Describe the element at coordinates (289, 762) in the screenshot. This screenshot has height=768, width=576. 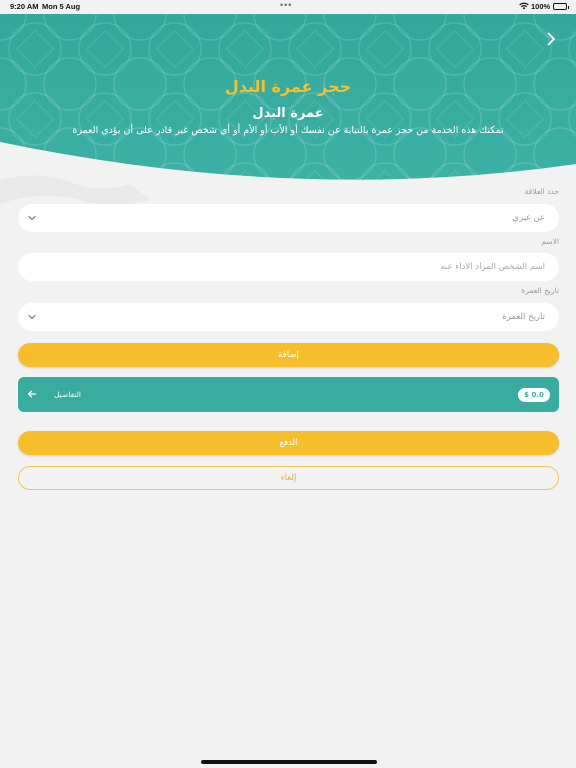
I see `home-indicator` at that location.